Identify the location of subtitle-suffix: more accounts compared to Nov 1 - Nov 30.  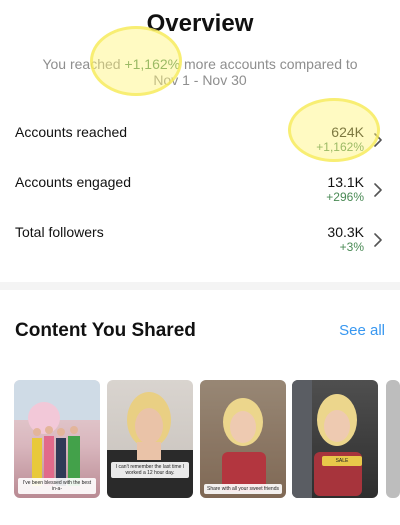
(255, 72).